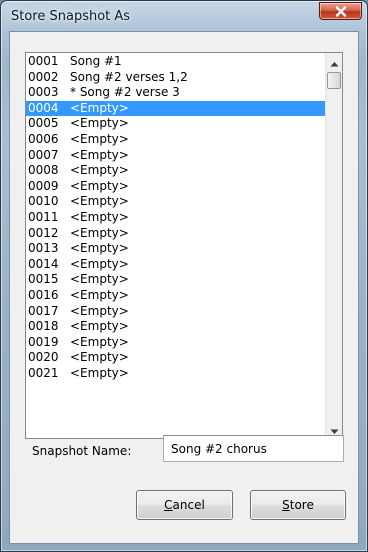 The height and width of the screenshot is (552, 368). What do you see at coordinates (129, 76) in the screenshot?
I see `snapshot-name: Song #2 verses 1,2` at bounding box center [129, 76].